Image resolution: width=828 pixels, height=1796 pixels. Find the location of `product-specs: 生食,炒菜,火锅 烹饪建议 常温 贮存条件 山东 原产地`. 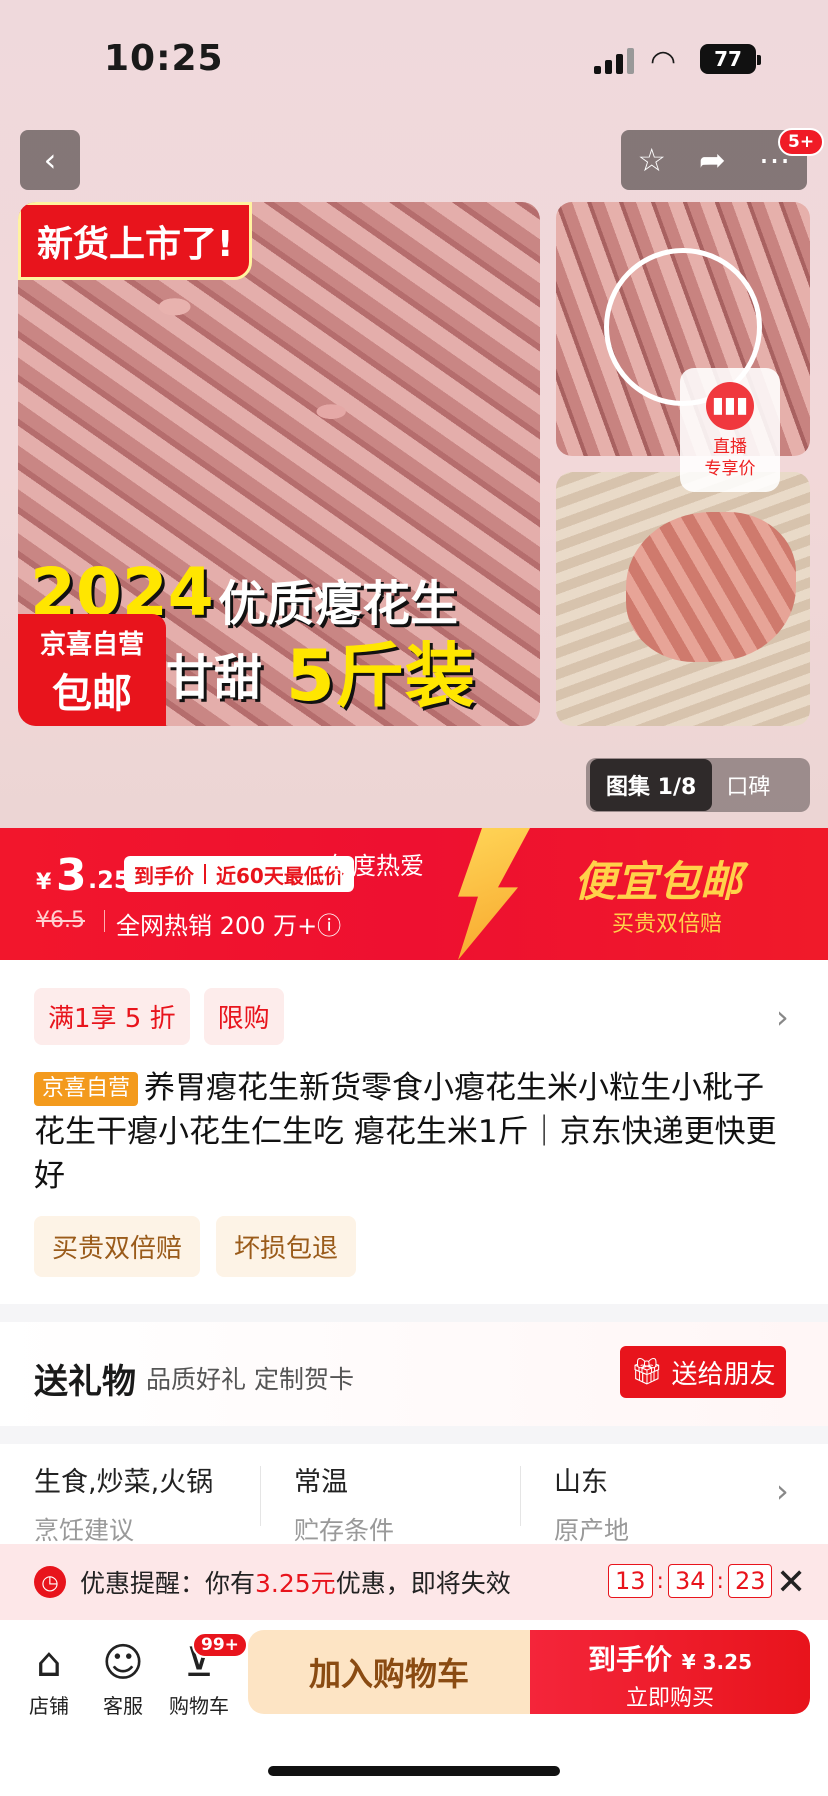

product-specs: 生食,炒菜,火锅 烹饪建议 常温 贮存条件 山东 原产地 is located at coordinates (414, 1494).